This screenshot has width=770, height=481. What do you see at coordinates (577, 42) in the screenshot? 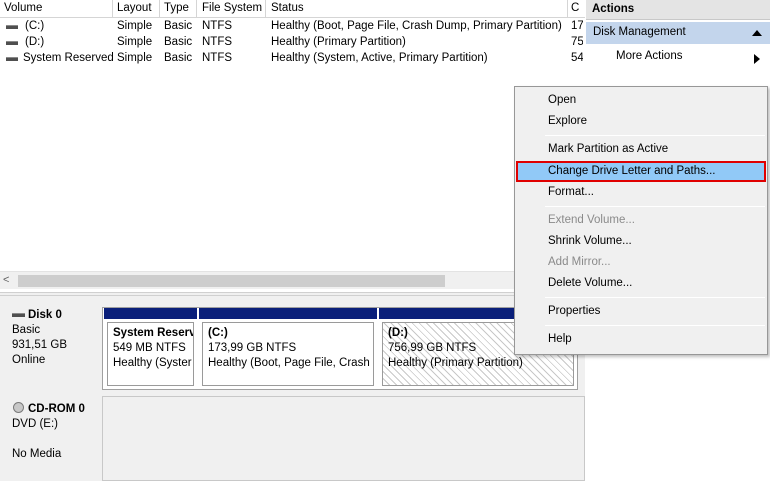
I see `volume-capacity: 75` at bounding box center [577, 42].